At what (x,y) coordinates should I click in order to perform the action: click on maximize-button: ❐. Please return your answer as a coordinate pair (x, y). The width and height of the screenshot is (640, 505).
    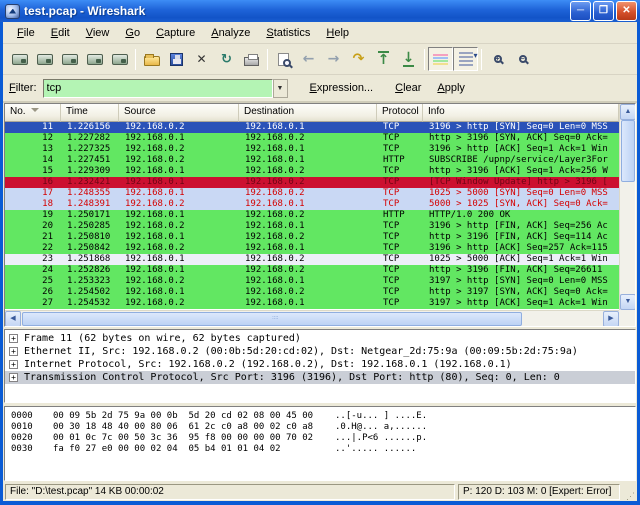
    Looking at the image, I should click on (603, 11).